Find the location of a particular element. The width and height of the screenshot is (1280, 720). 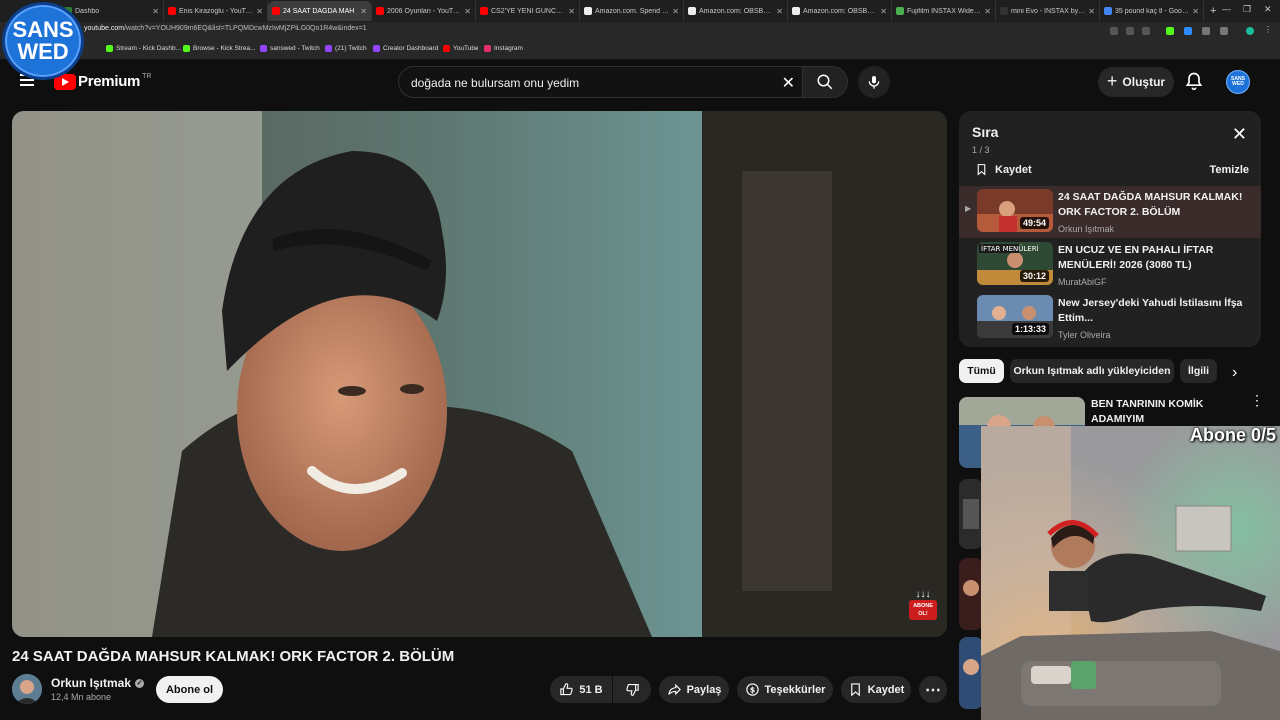

browser-tab: CS2'YE YENİ GÜNCELLEME✕ is located at coordinates (528, 11).